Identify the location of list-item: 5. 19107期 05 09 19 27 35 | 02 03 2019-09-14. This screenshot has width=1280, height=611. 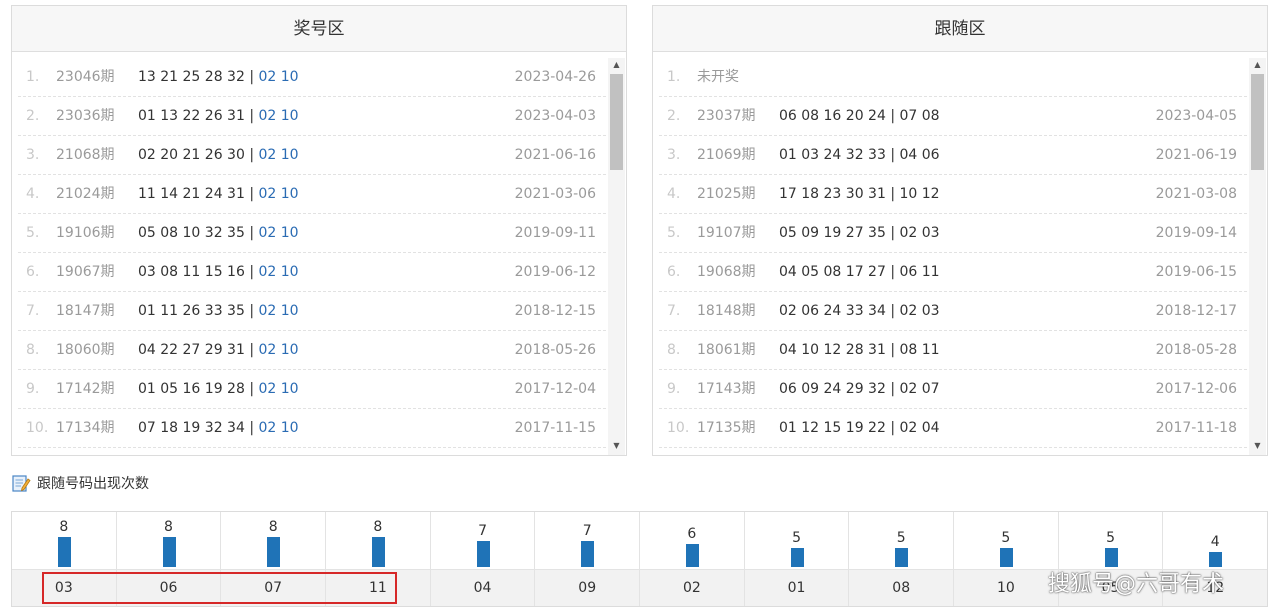
(953, 233).